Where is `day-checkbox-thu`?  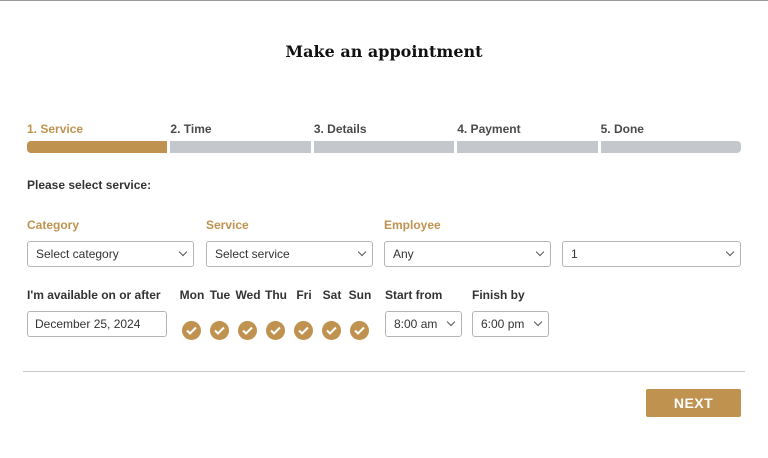
day-checkbox-thu is located at coordinates (275, 330).